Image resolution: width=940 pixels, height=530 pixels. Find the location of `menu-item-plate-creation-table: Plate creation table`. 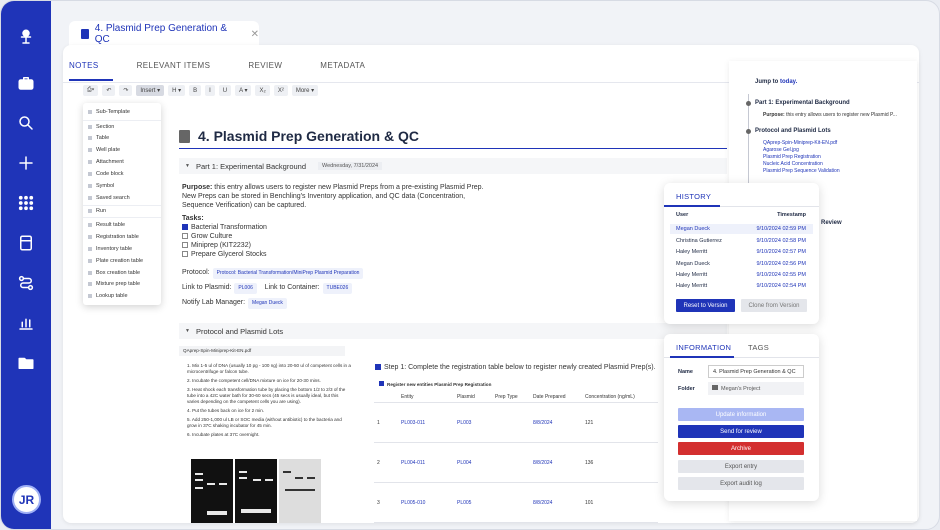

menu-item-plate-creation-table: Plate creation table is located at coordinates (115, 261).